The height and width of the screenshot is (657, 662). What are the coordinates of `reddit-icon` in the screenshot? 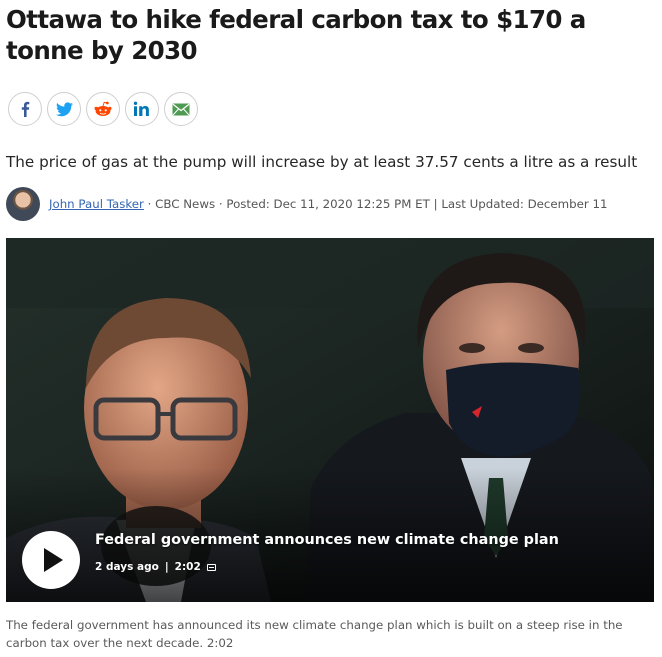 It's located at (103, 108).